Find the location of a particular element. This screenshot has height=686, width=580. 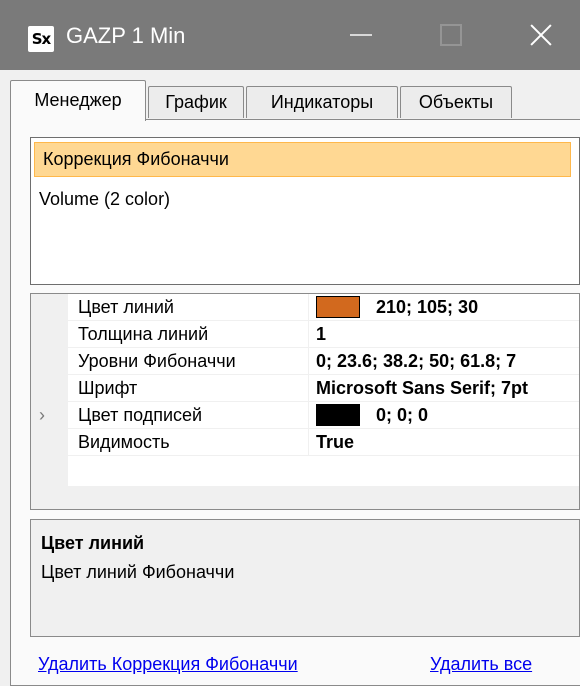

help-title: Цвет линий is located at coordinates (93, 543).